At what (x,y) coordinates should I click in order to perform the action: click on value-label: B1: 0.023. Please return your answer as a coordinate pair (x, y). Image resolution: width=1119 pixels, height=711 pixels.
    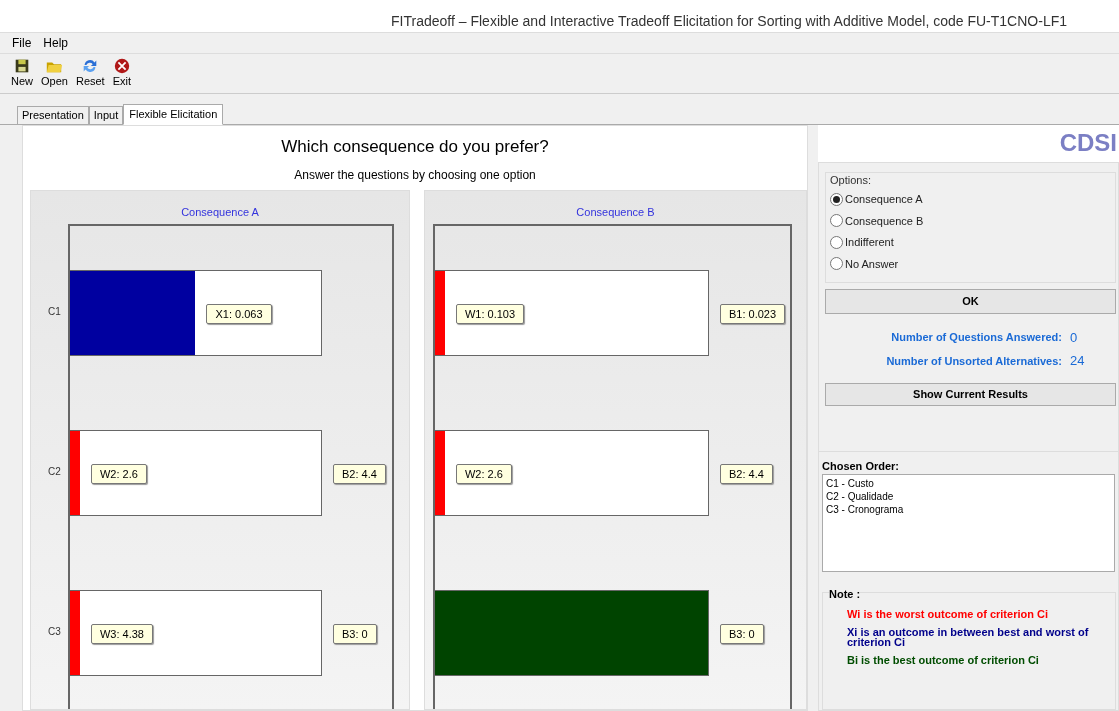
    Looking at the image, I should click on (752, 313).